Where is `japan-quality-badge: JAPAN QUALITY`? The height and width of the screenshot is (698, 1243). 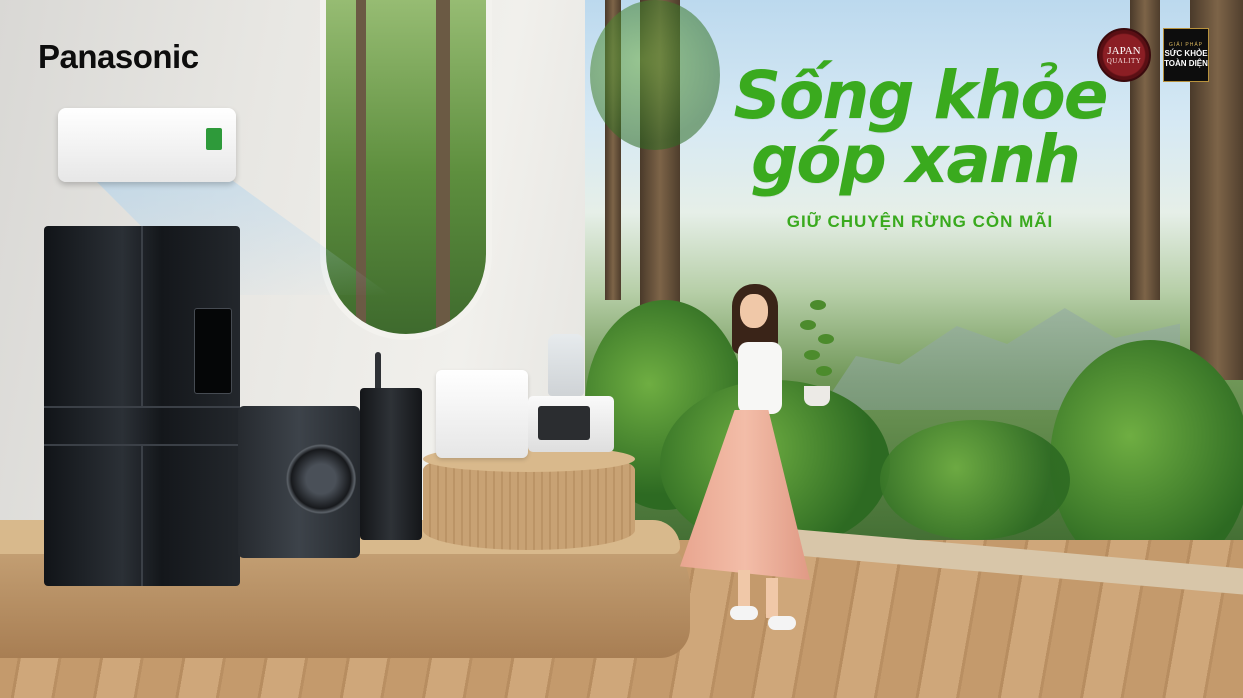 japan-quality-badge: JAPAN QUALITY is located at coordinates (1124, 55).